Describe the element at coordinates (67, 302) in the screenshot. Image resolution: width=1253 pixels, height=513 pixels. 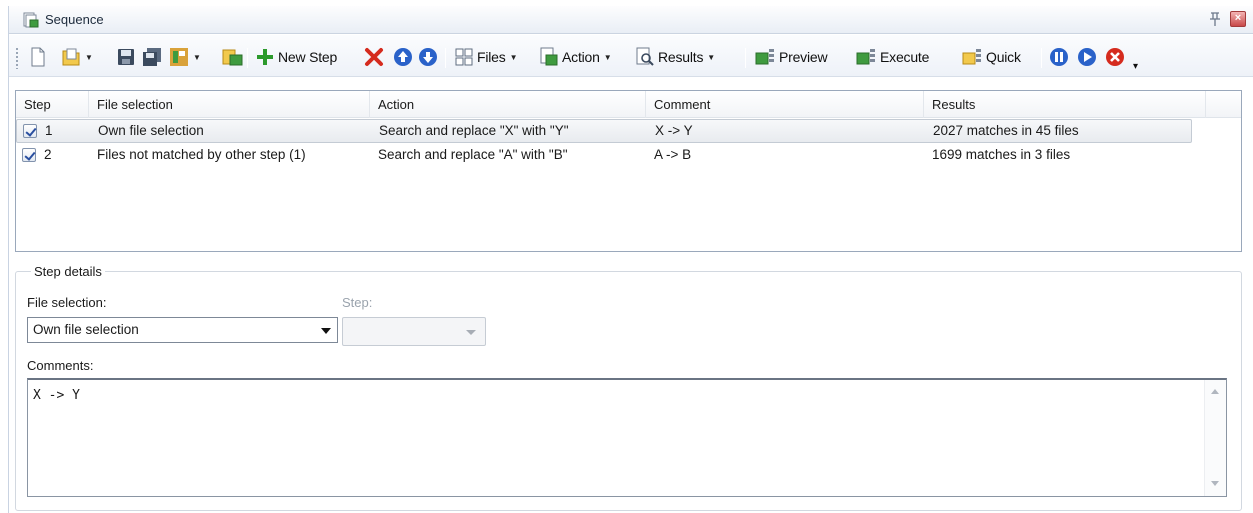
I see `file-selection-label: File selection:` at that location.